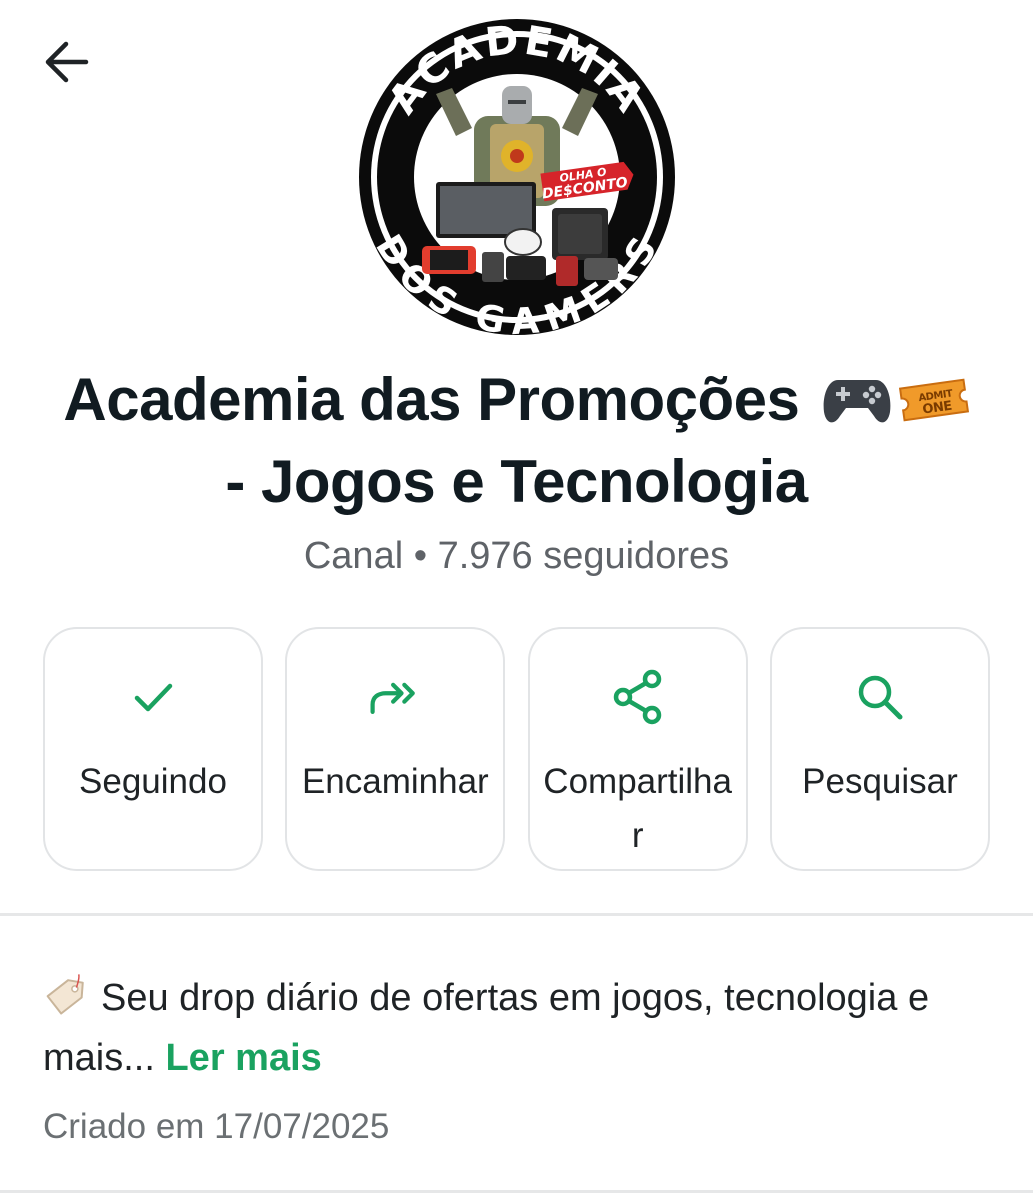  What do you see at coordinates (153, 697) in the screenshot?
I see `check-icon` at bounding box center [153, 697].